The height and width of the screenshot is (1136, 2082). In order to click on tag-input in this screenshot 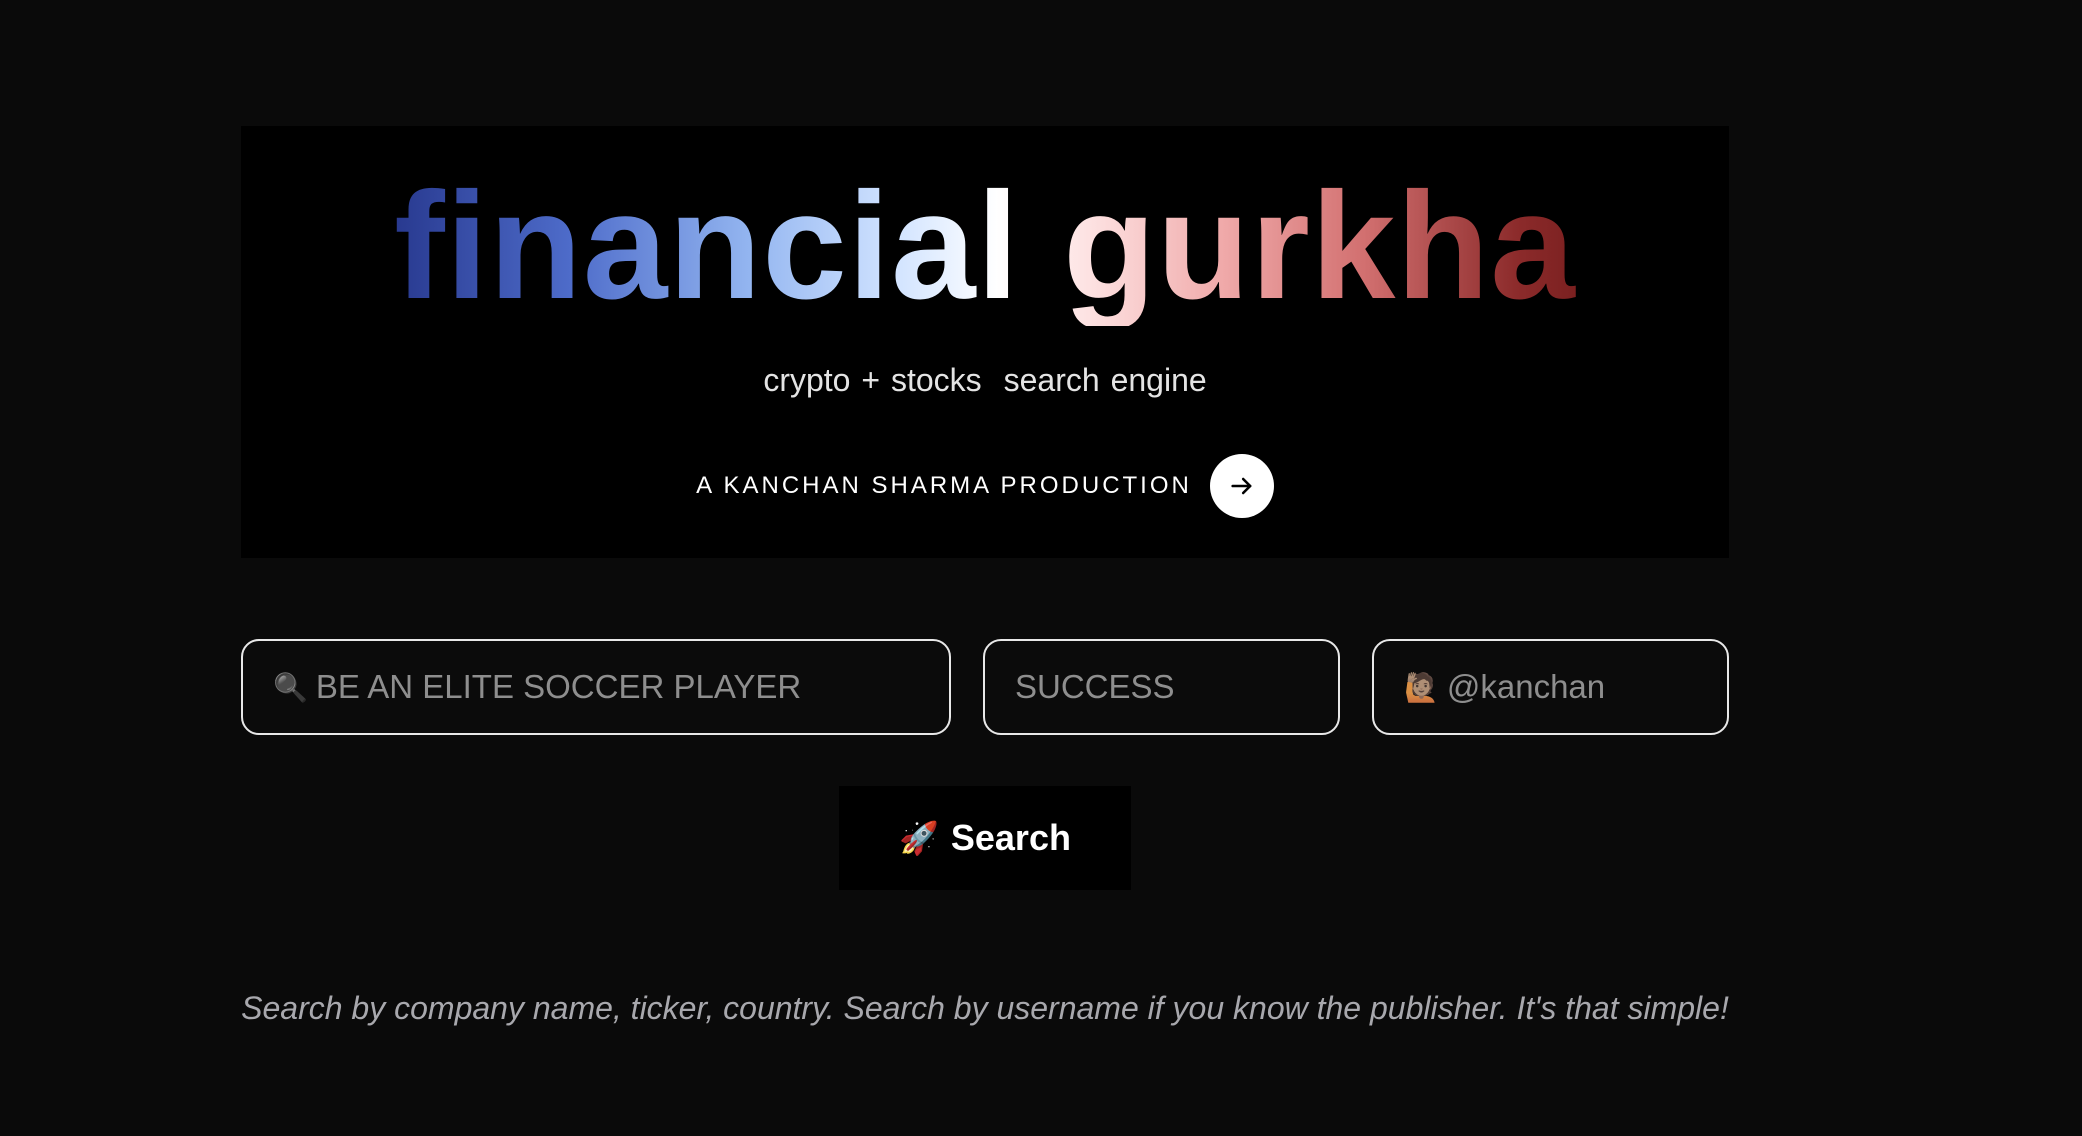, I will do `click(1176, 687)`.